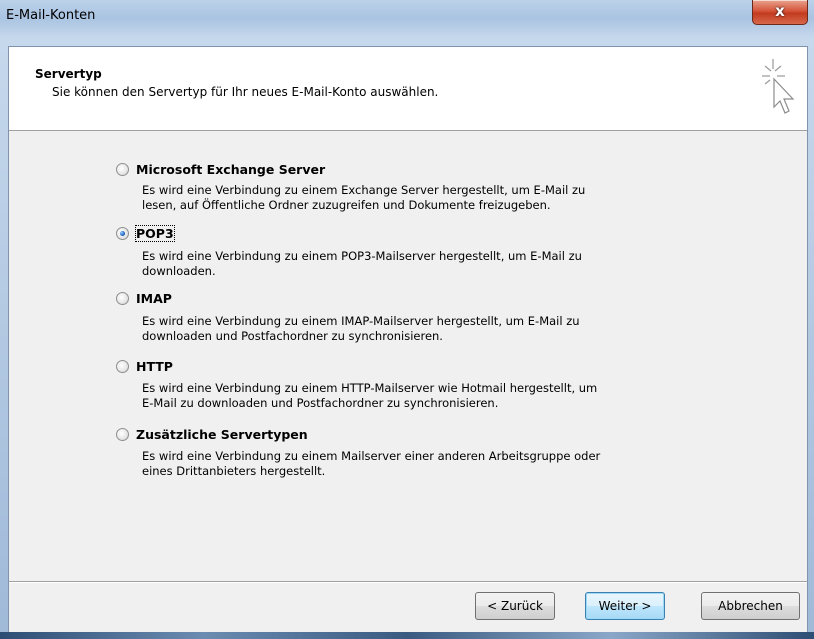  What do you see at coordinates (625, 606) in the screenshot?
I see `next-button: Weiter >` at bounding box center [625, 606].